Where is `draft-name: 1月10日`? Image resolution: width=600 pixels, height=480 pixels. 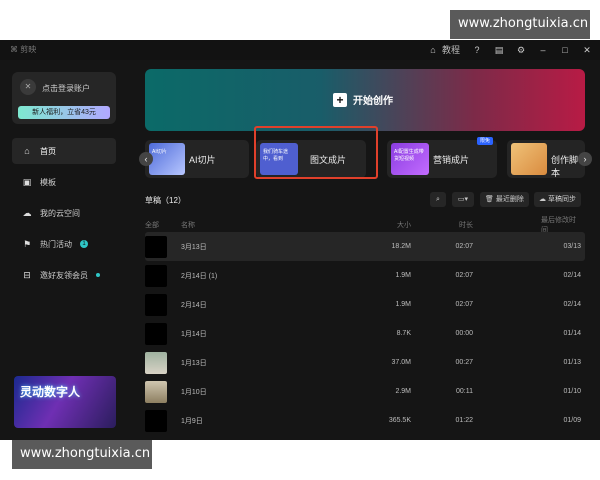
draft-name: 1月10日 is located at coordinates (194, 392).